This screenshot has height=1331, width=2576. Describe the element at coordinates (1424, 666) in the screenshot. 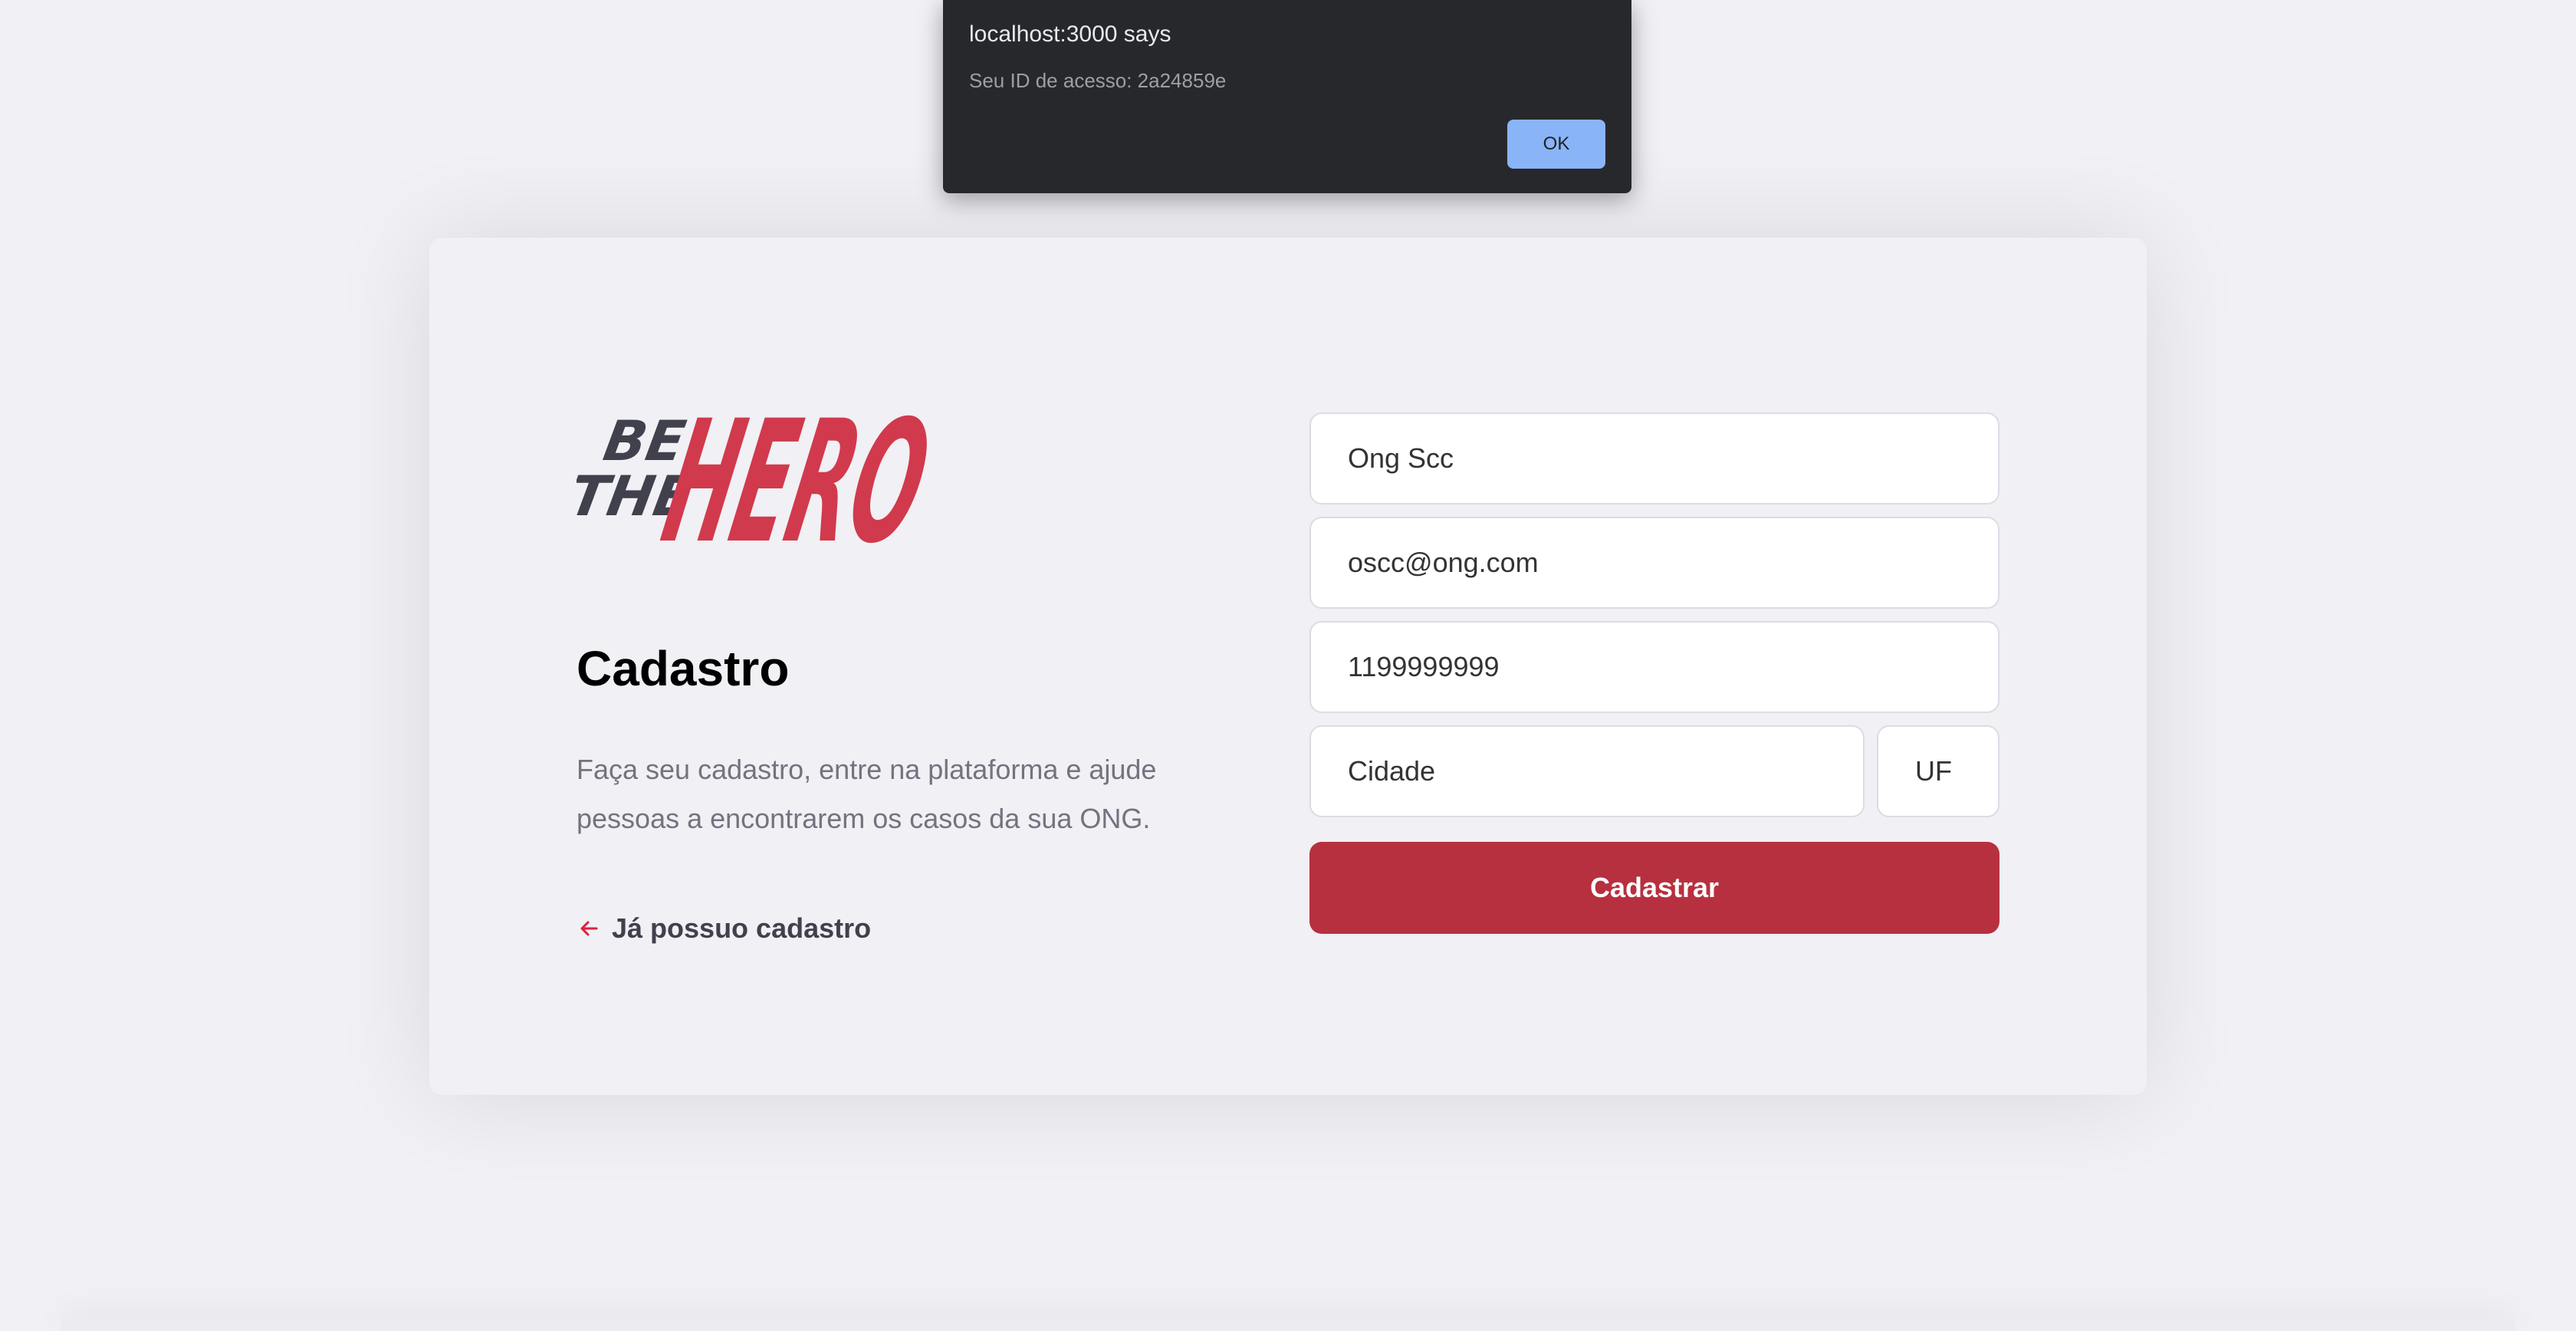

I see `whatsapp-input-value: 1199999999` at that location.